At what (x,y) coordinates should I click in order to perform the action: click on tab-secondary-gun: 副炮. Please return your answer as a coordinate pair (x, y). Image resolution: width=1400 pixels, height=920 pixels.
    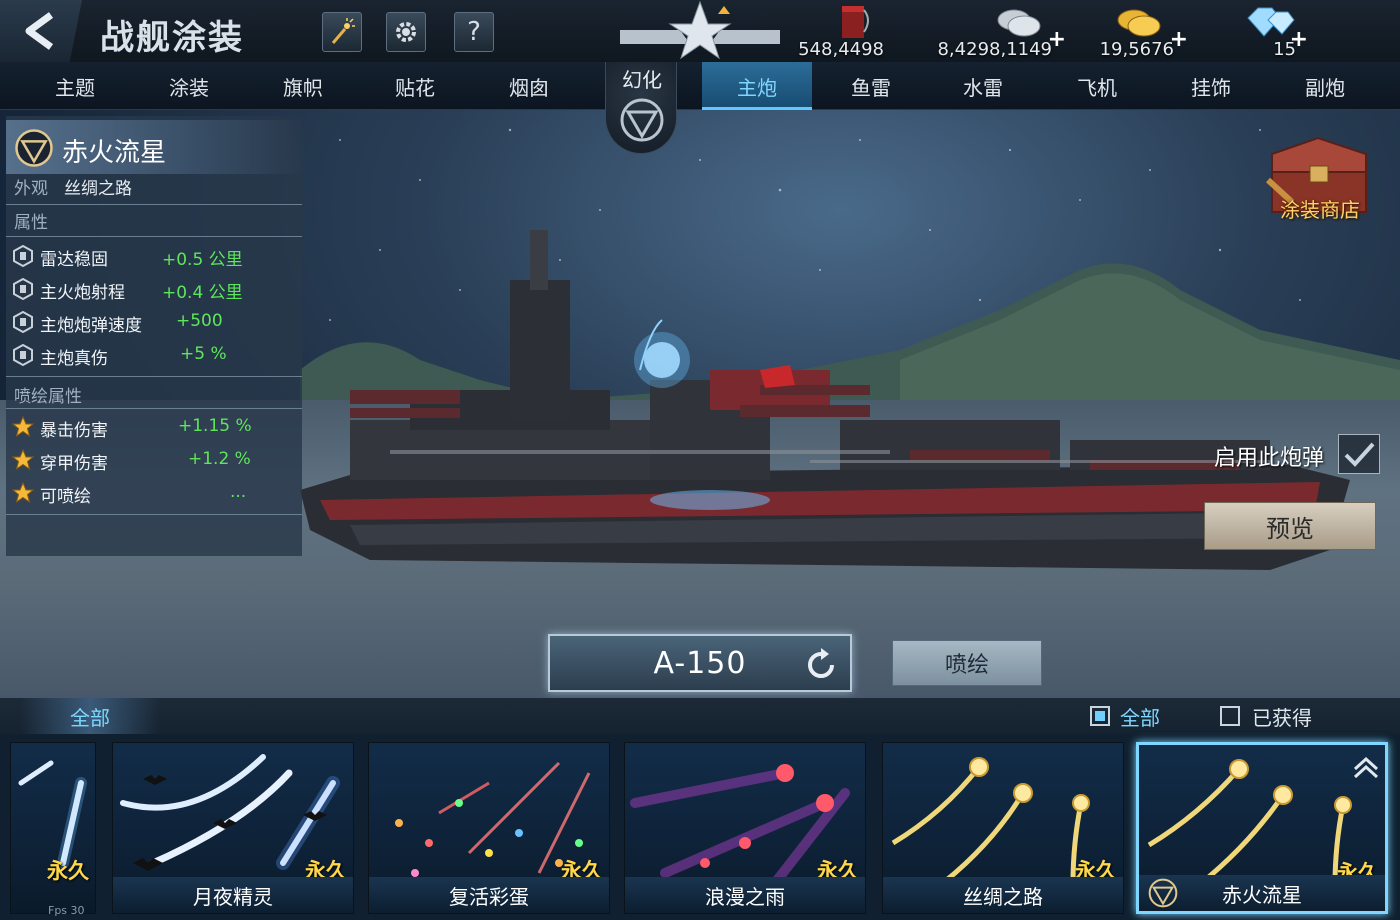
    Looking at the image, I should click on (1325, 86).